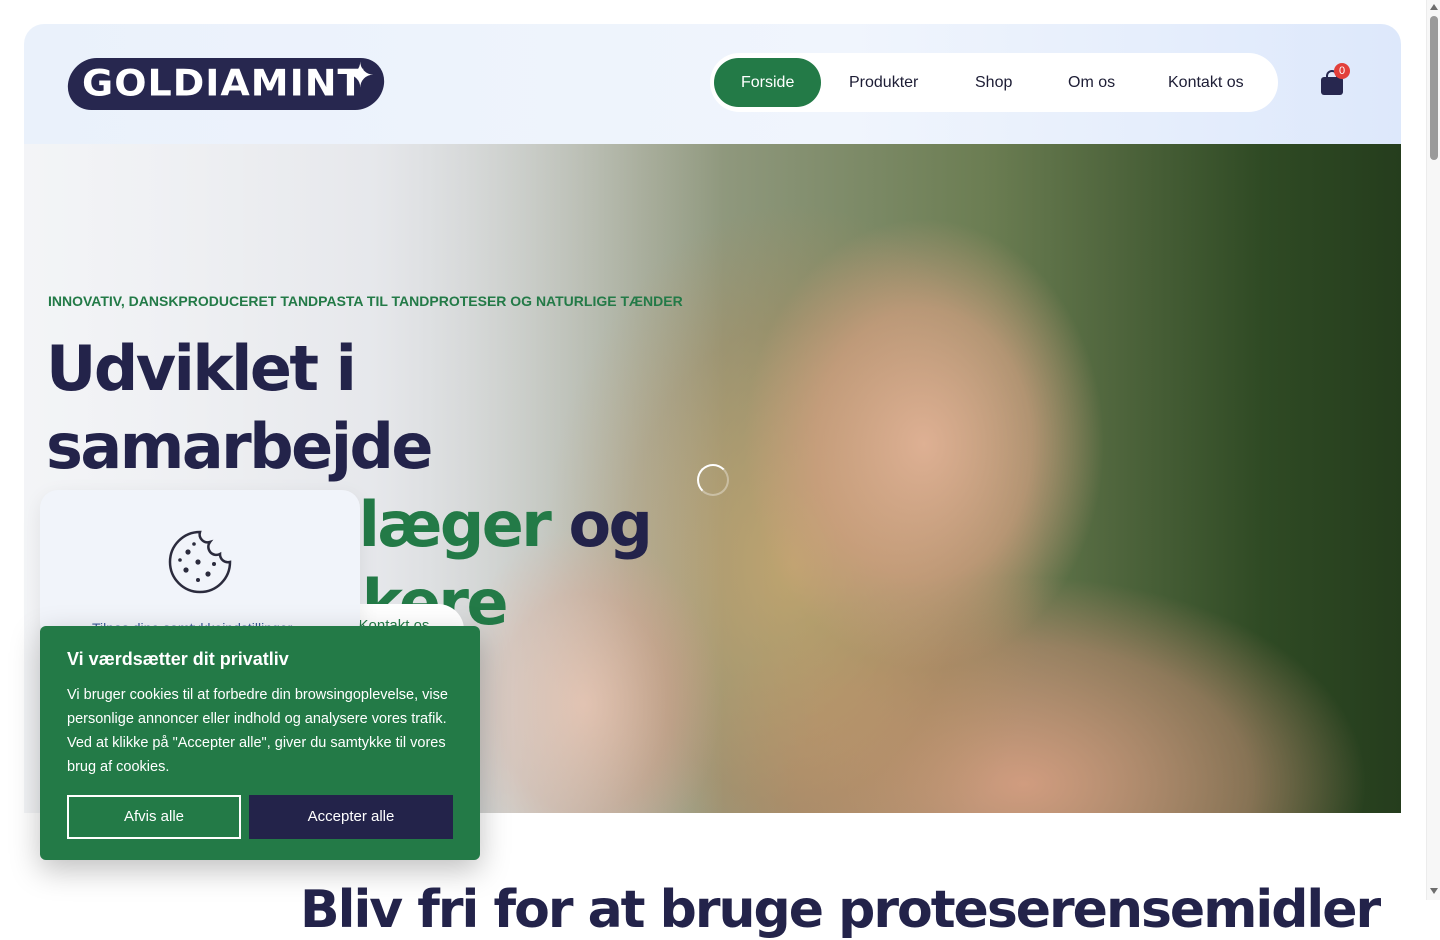  Describe the element at coordinates (154, 817) in the screenshot. I see `reject-all-button: Afvis alle` at that location.